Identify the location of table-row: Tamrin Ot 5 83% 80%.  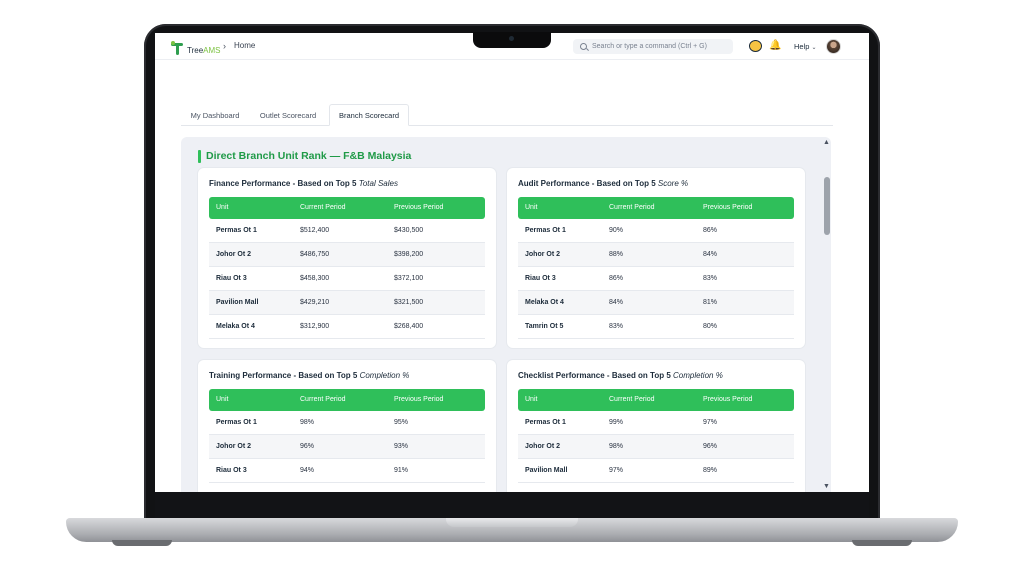
(656, 327).